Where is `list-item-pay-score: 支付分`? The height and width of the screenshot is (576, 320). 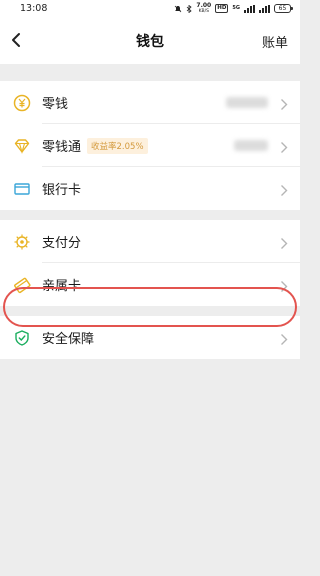
list-item-pay-score: 支付分 is located at coordinates (150, 241).